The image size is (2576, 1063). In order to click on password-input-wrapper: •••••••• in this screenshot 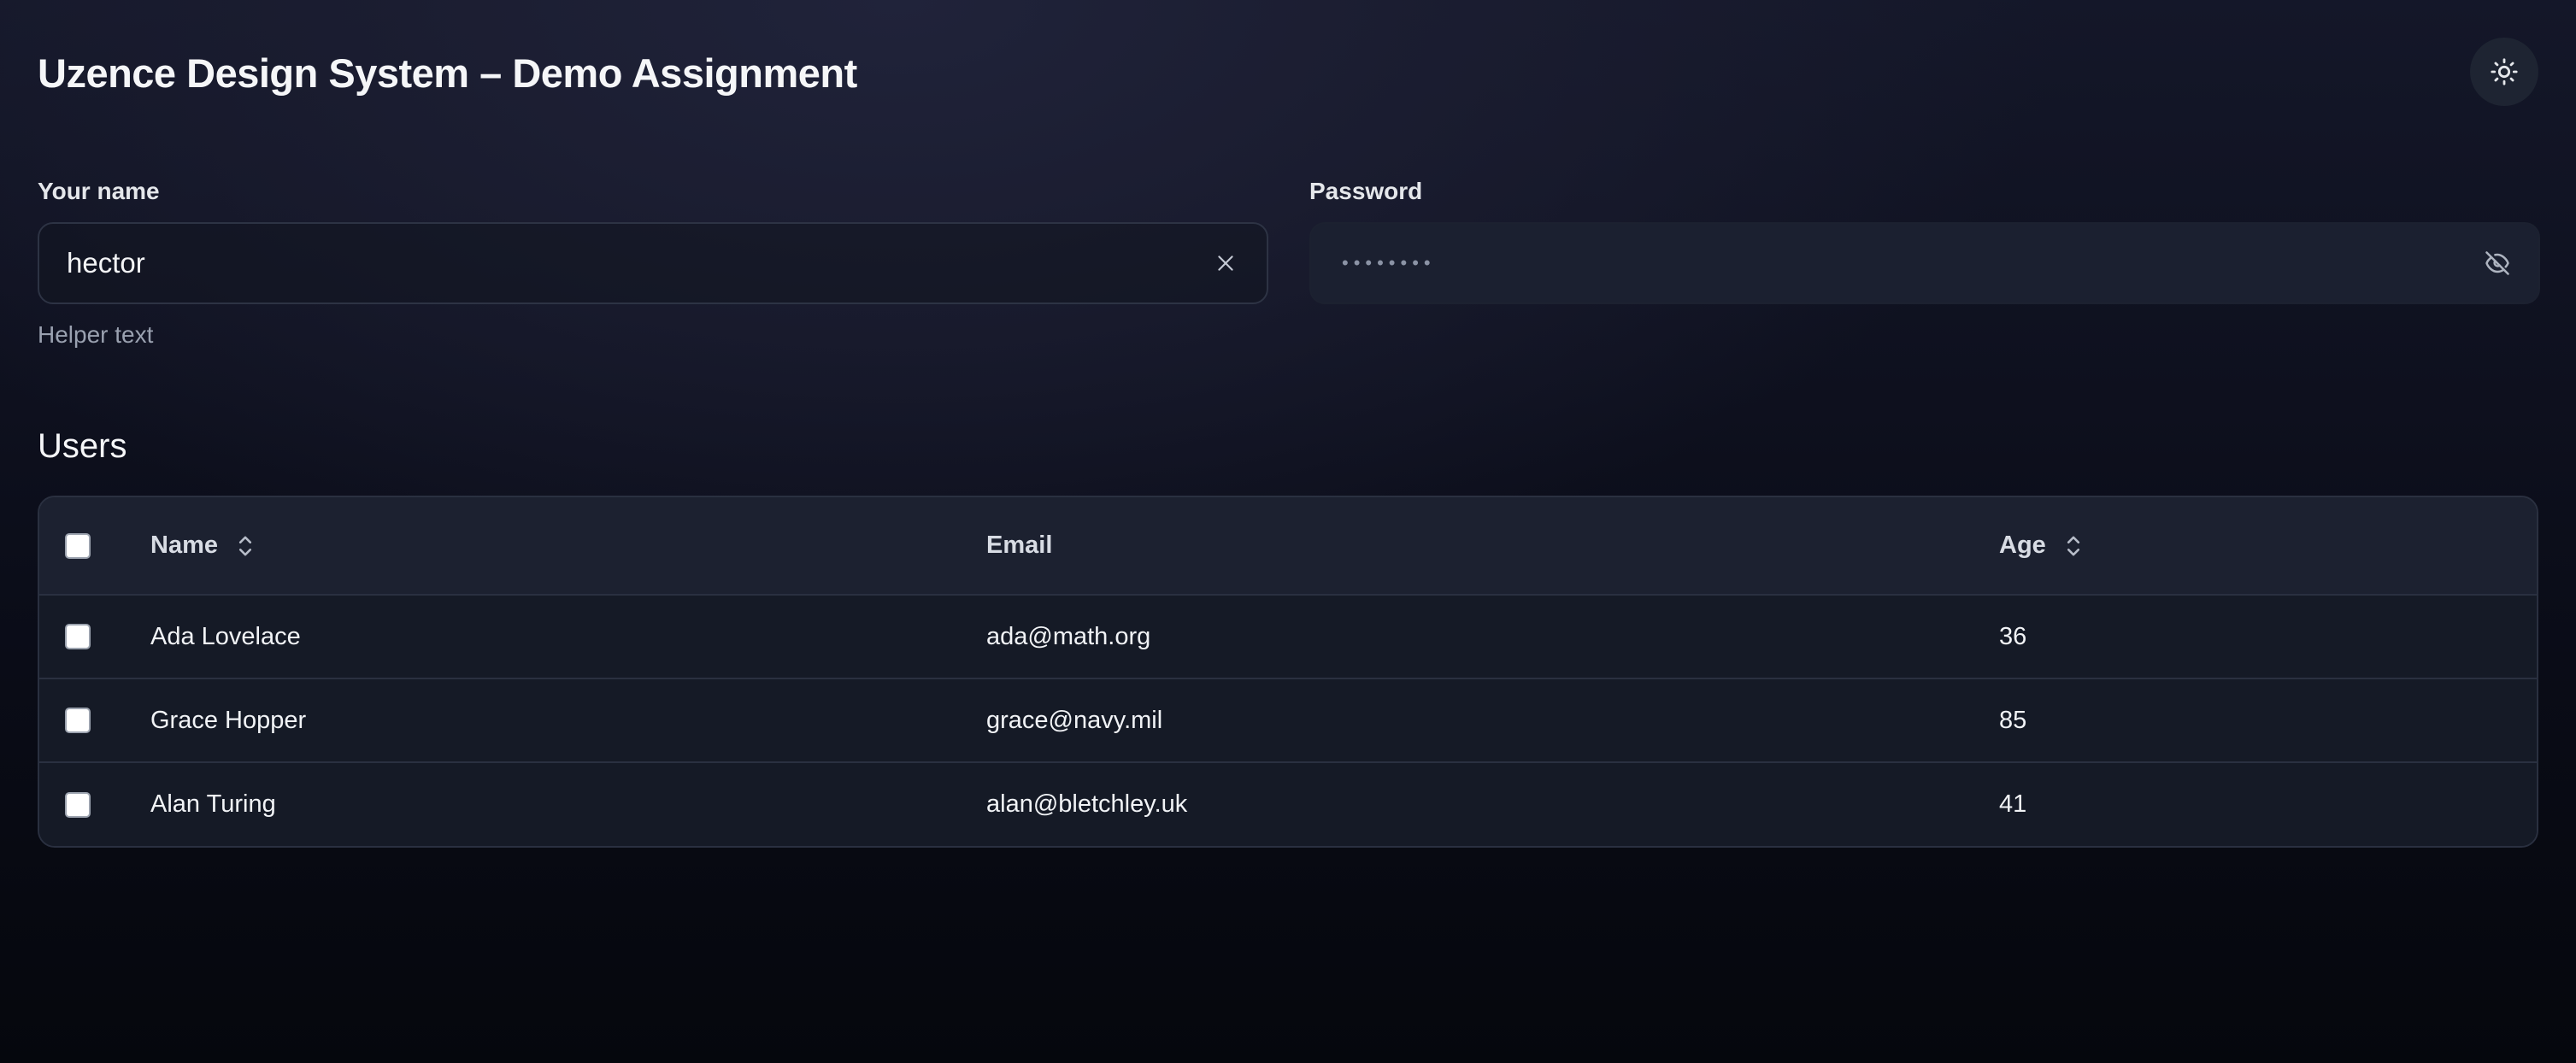, I will do `click(1924, 263)`.